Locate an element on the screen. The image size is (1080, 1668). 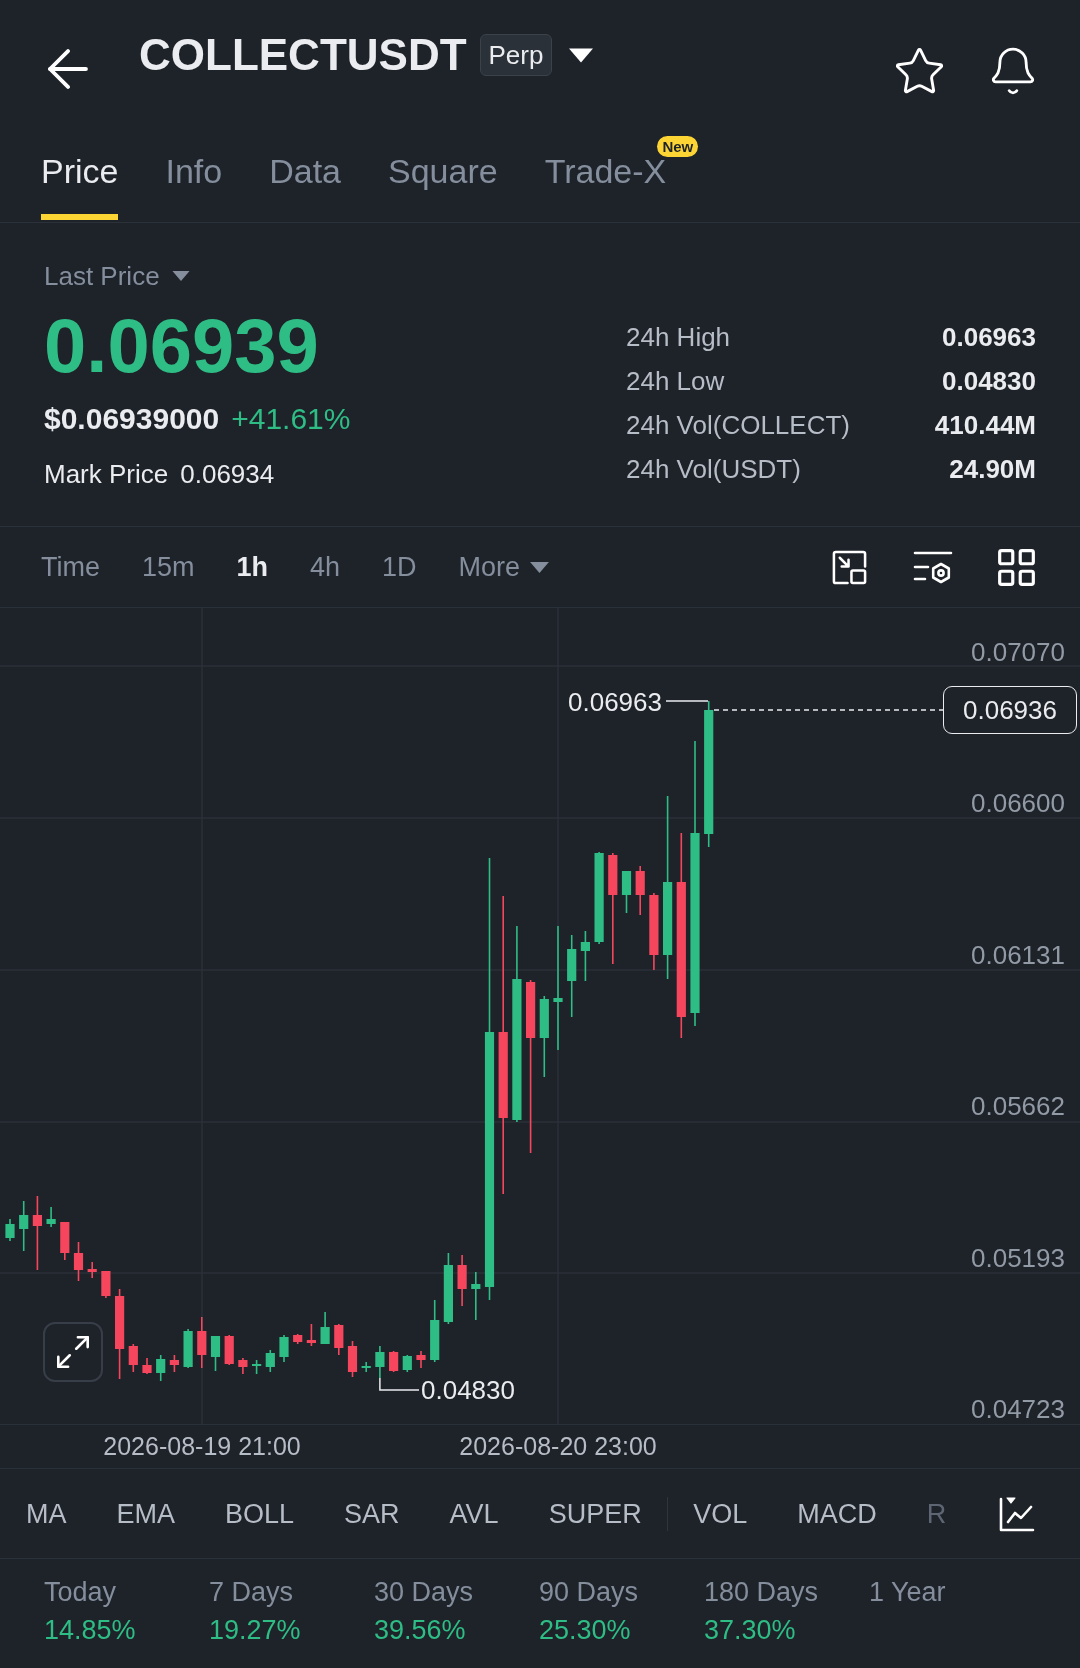
indicator-tab: VOL is located at coordinates (720, 1513).